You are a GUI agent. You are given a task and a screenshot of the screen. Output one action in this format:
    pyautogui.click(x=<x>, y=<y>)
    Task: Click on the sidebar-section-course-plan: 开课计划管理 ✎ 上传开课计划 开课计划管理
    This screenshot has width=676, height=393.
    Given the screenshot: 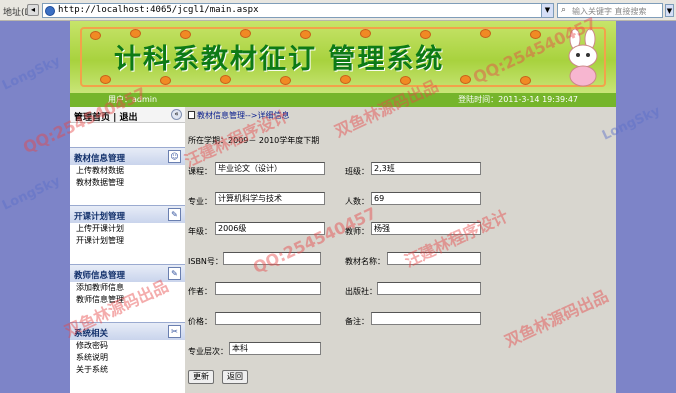 What is the action you would take?
    pyautogui.click(x=127, y=226)
    